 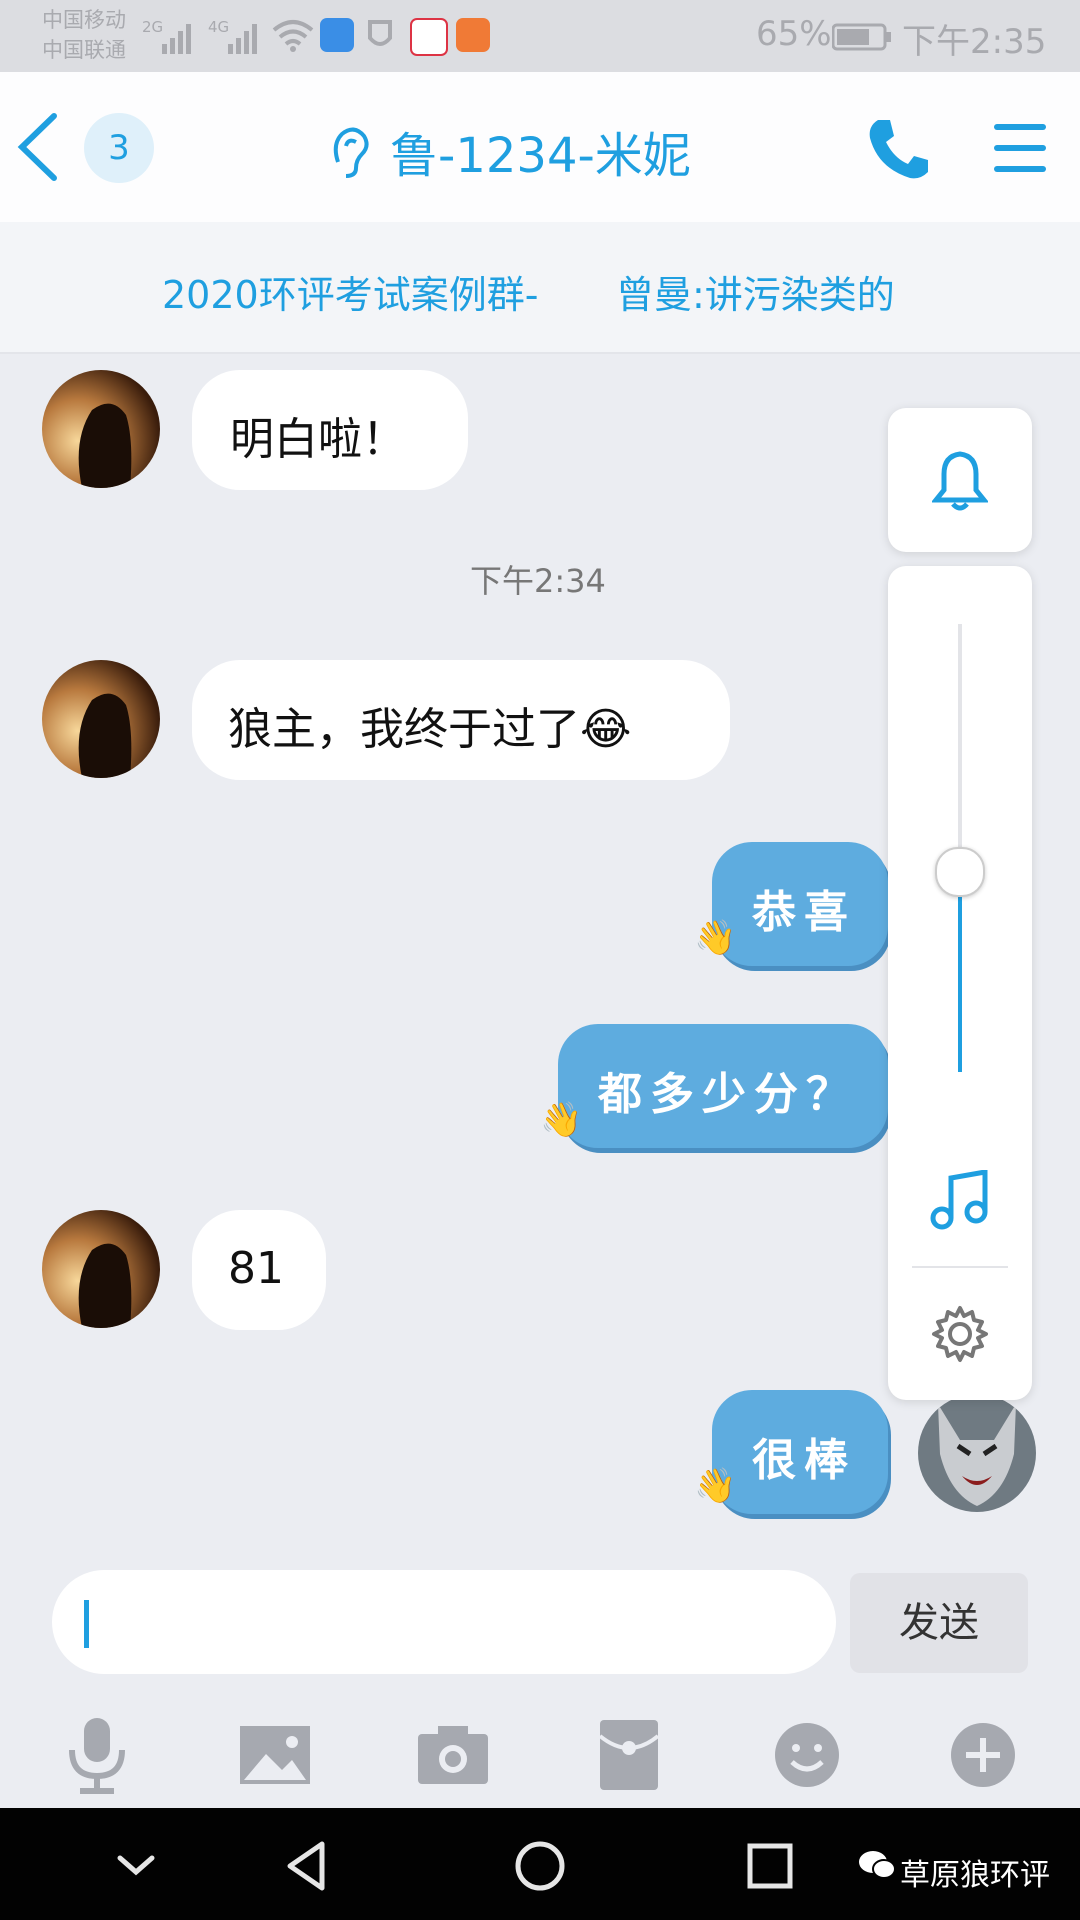 I want to click on shield-icon, so click(x=380, y=33).